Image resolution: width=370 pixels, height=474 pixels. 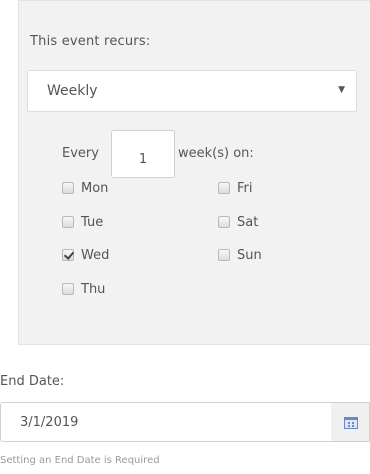 What do you see at coordinates (245, 188) in the screenshot?
I see `day-label: Fri` at bounding box center [245, 188].